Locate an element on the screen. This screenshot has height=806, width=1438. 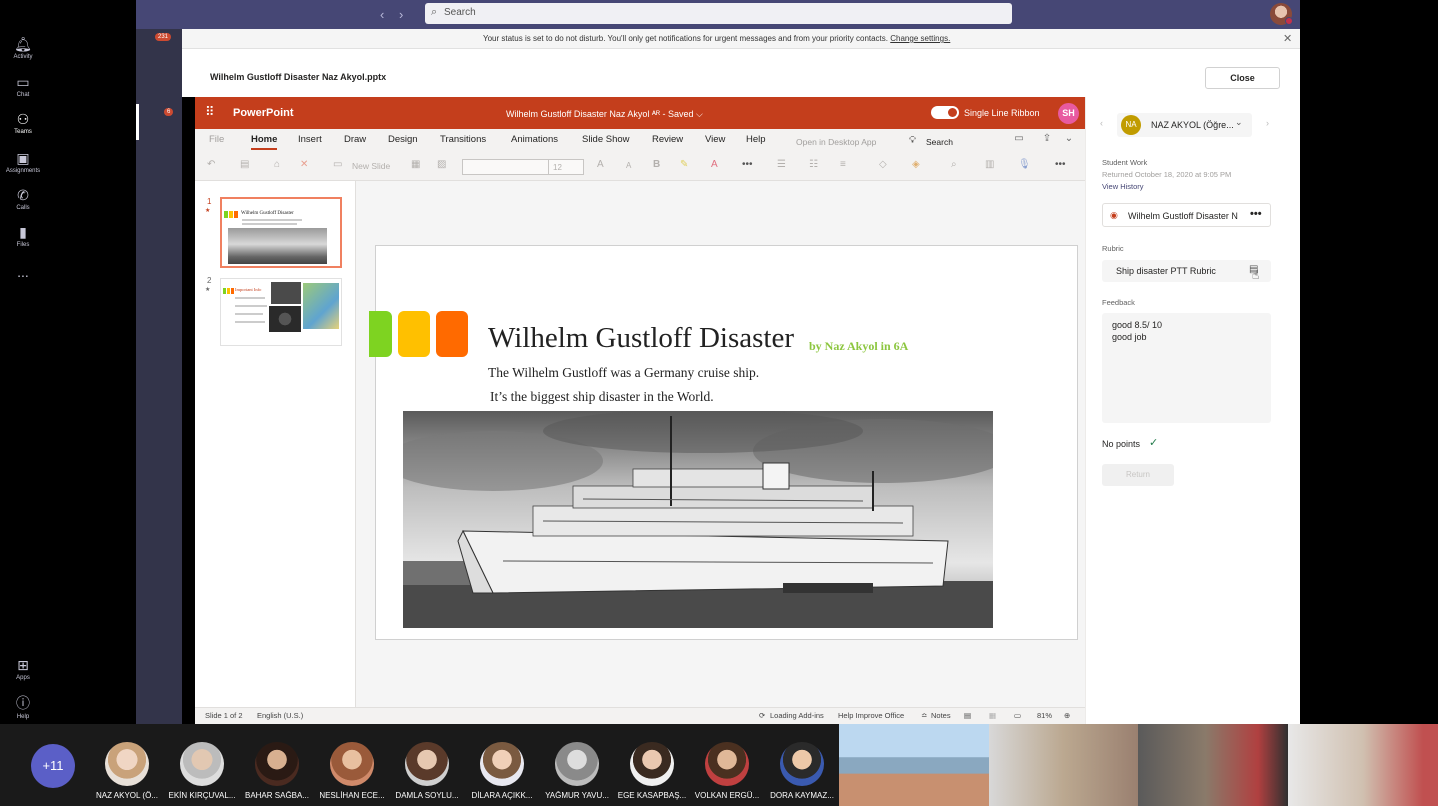
user-avatar: SH is located at coordinates (1068, 113).